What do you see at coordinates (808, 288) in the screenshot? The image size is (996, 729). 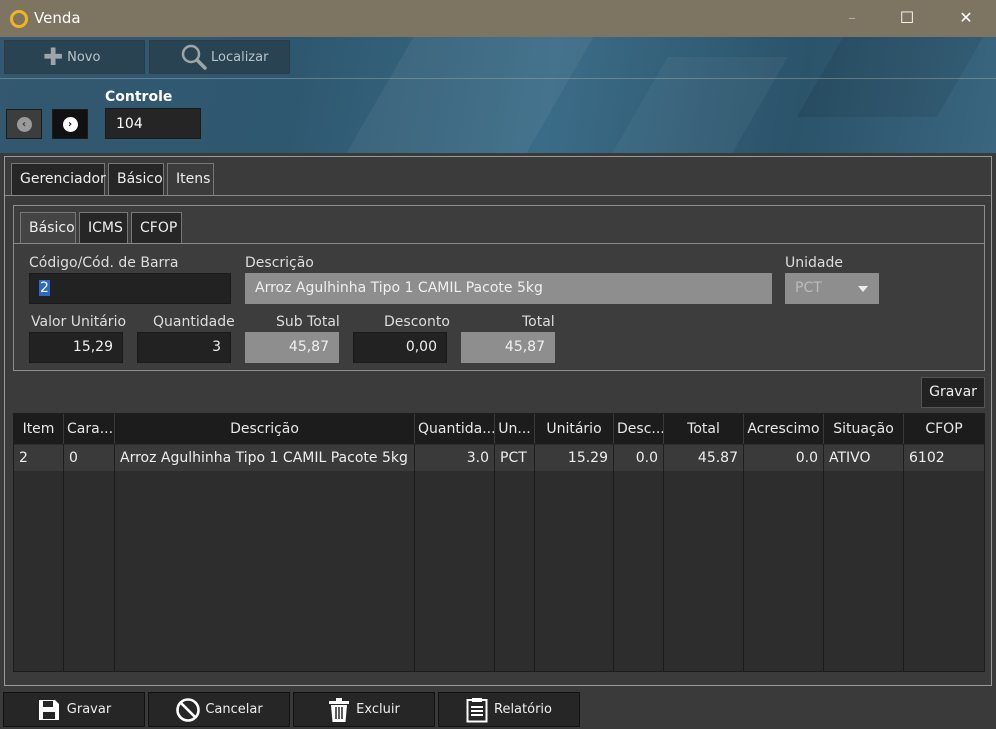 I see `unidade-value: PCT` at bounding box center [808, 288].